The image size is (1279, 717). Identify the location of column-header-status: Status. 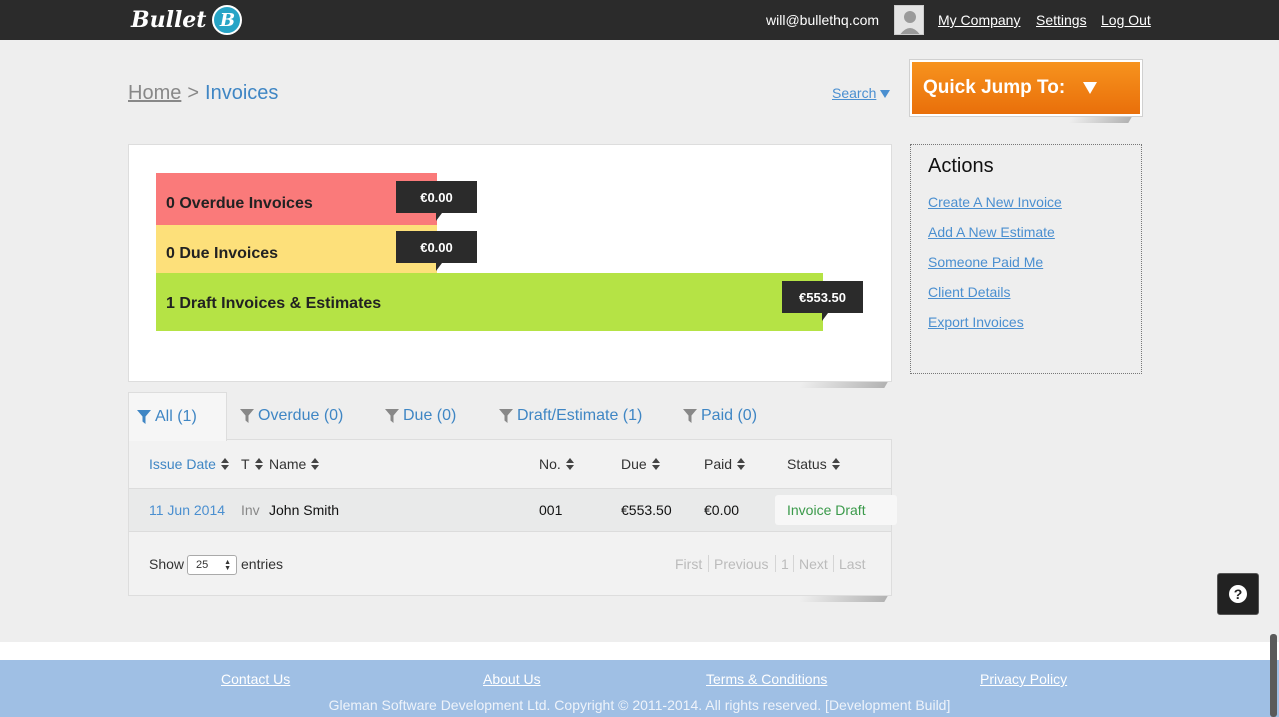
(813, 464).